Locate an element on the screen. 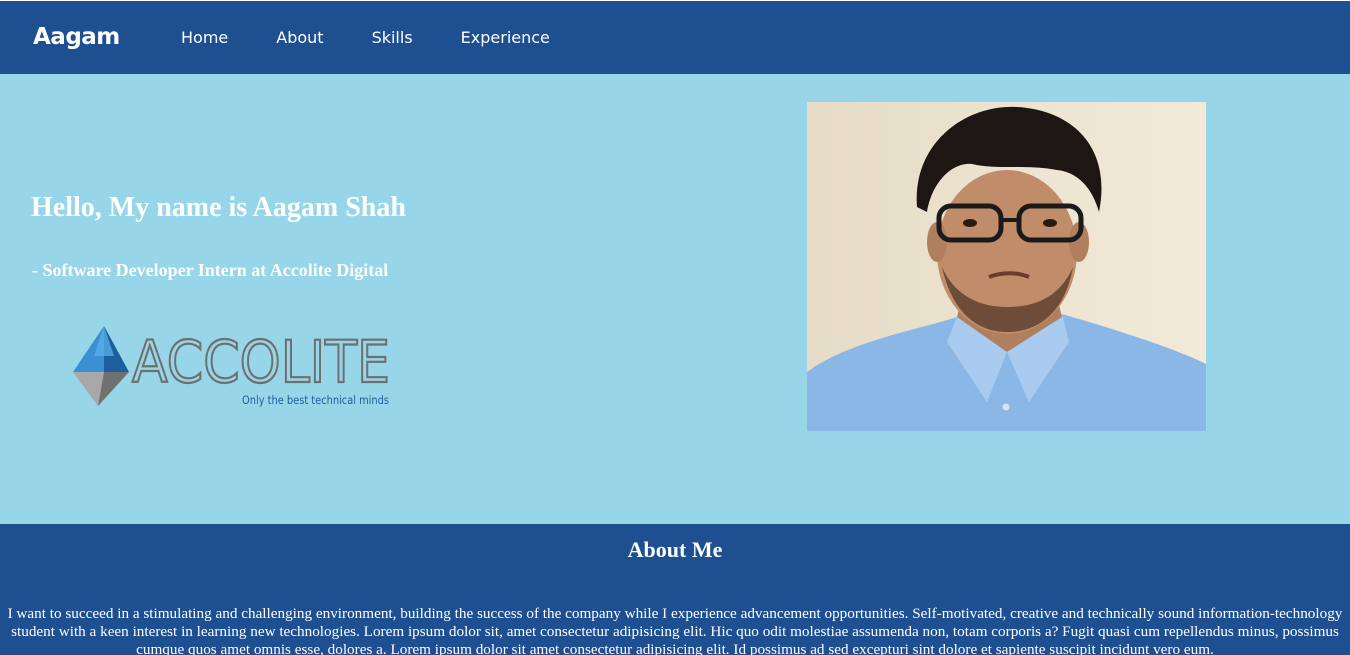  svg-text: Only the best technical minds is located at coordinates (315, 400).